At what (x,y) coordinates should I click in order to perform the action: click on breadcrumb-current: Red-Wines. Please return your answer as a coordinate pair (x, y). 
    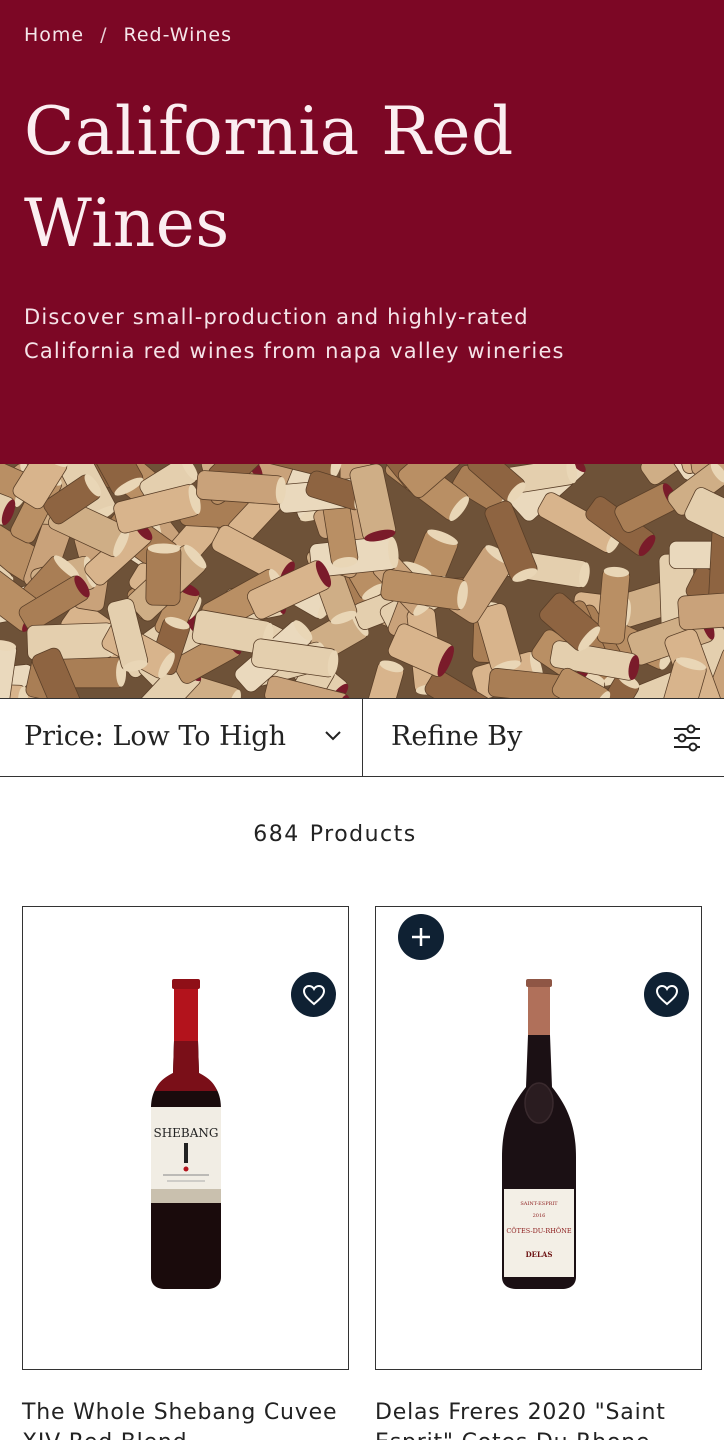
    Looking at the image, I should click on (178, 35).